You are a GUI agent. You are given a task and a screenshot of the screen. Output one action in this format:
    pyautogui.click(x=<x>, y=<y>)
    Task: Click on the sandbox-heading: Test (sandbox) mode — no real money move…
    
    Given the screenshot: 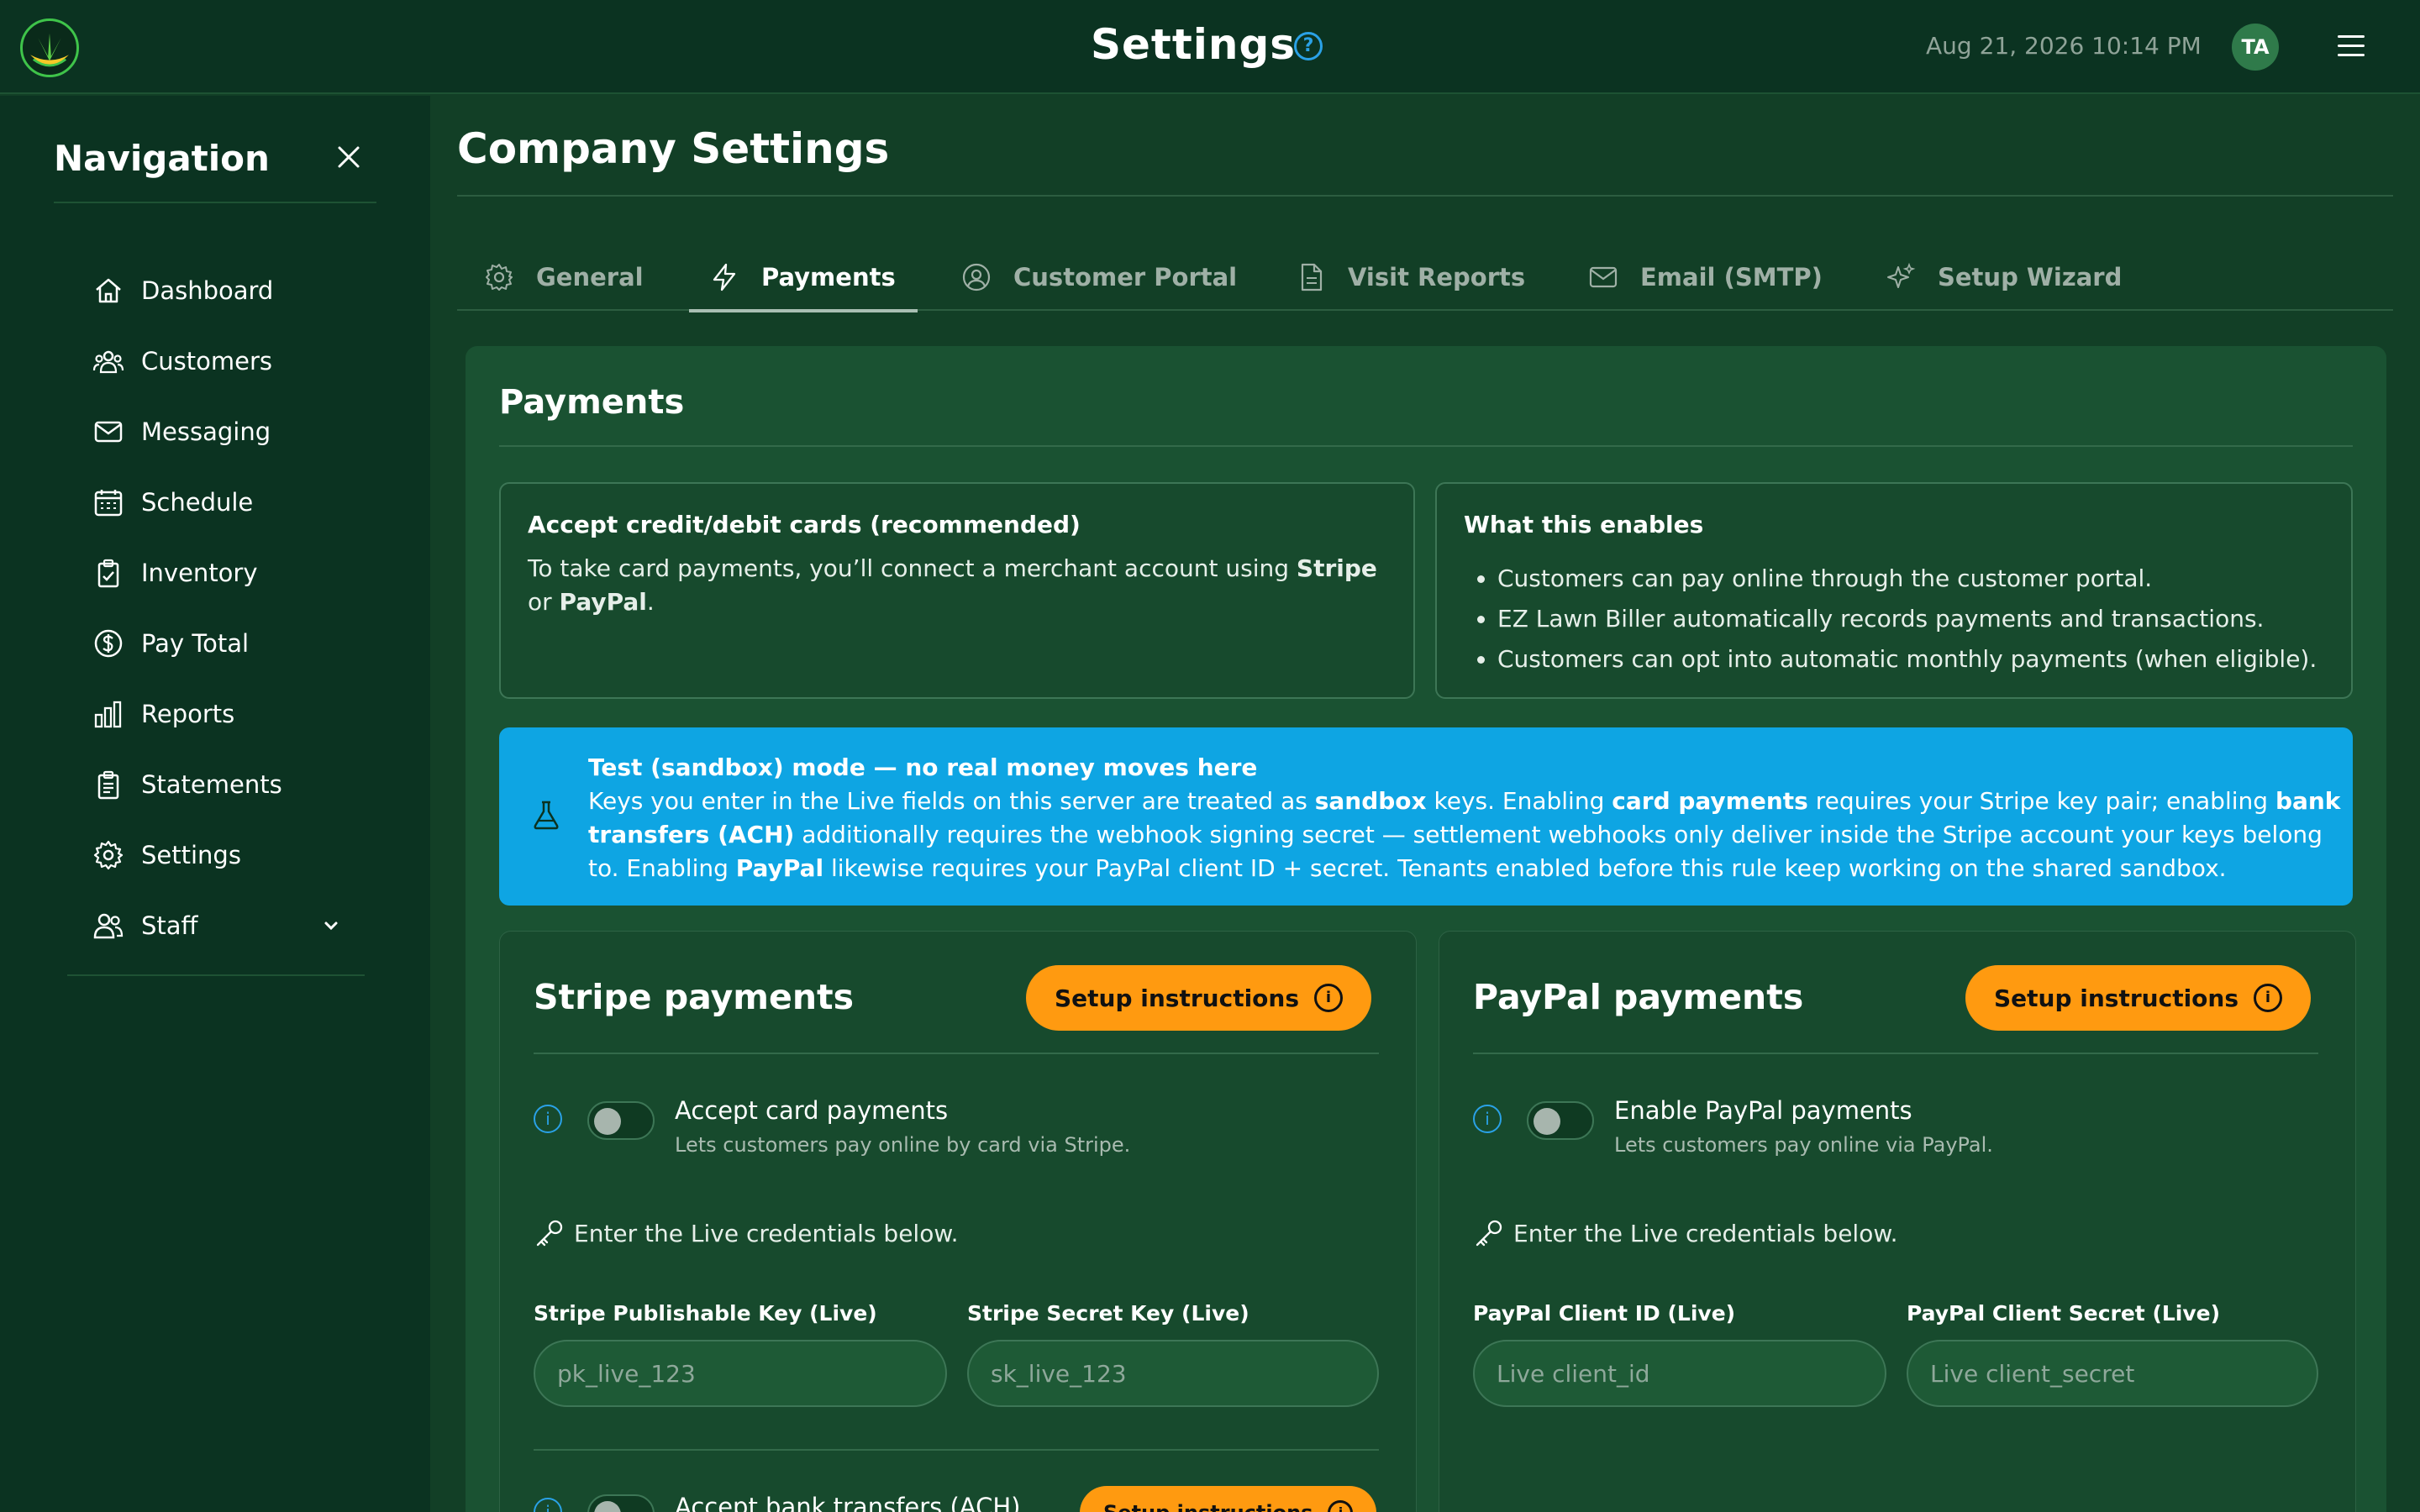 What is the action you would take?
    pyautogui.click(x=923, y=767)
    